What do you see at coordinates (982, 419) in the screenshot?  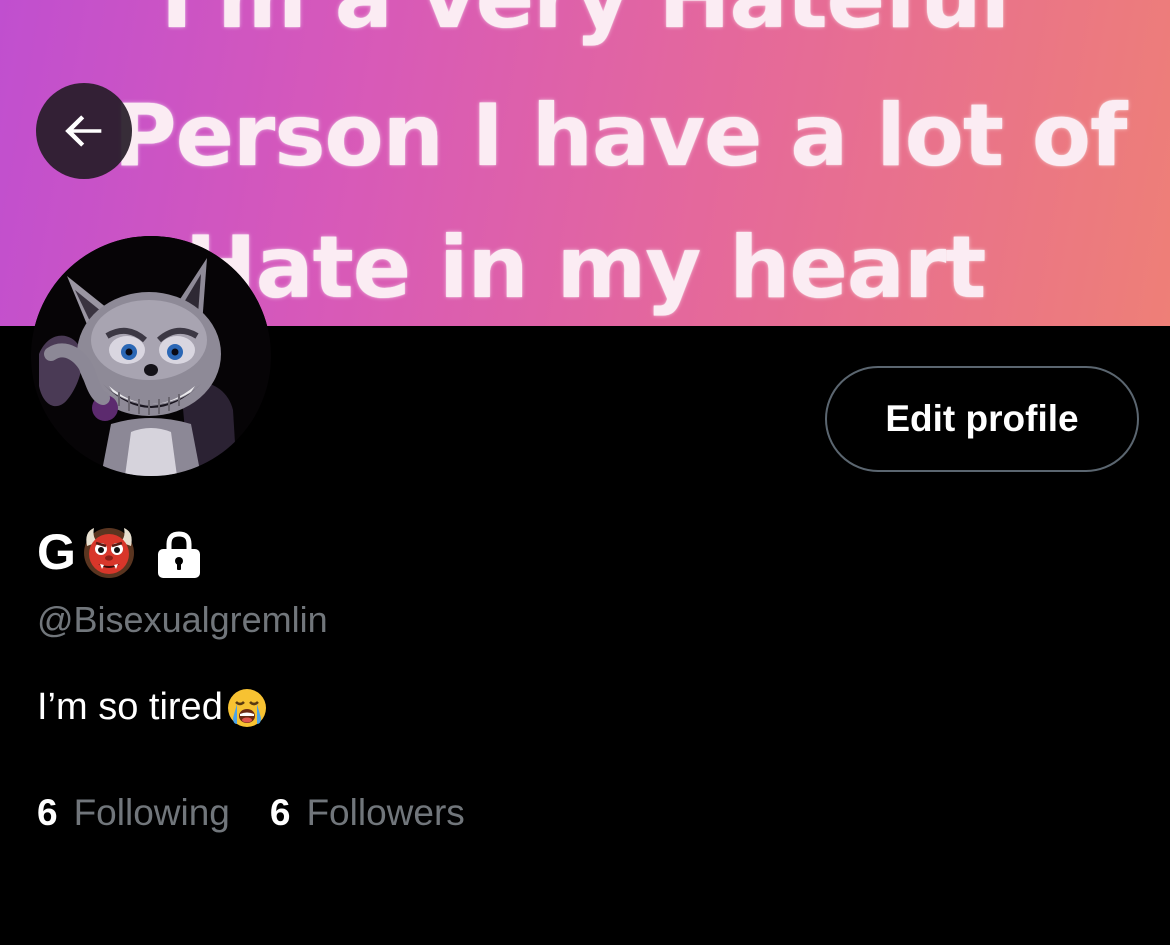 I see `edit-profile-button: Edit profile` at bounding box center [982, 419].